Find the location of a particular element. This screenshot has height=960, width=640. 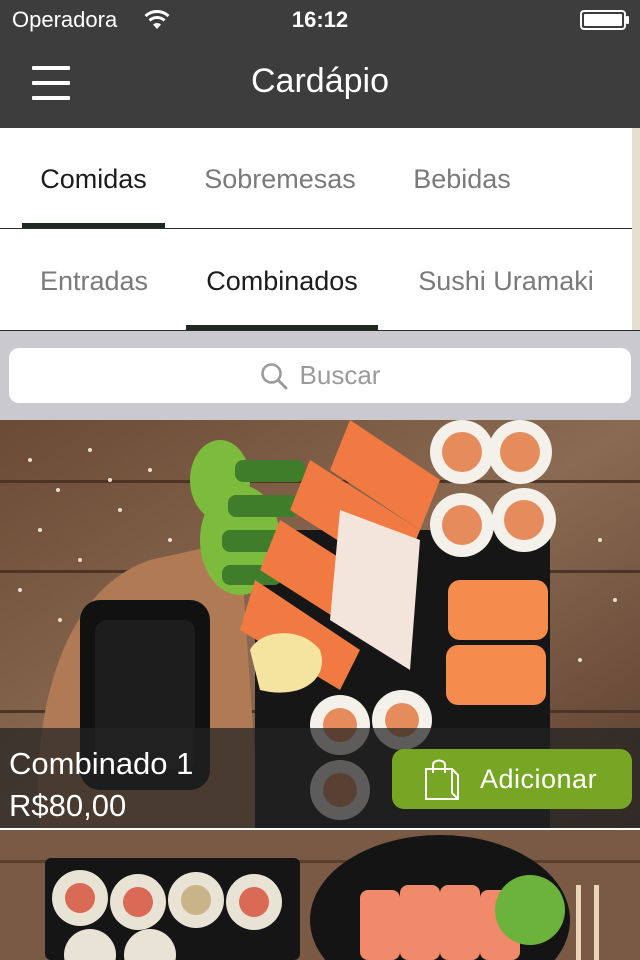

sushi-plate-photo is located at coordinates (320, 895).